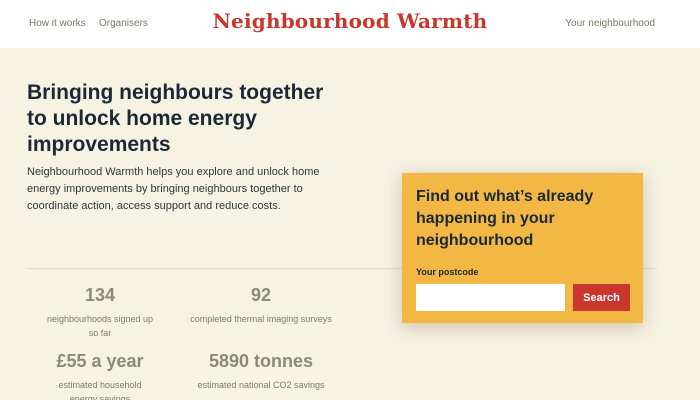  What do you see at coordinates (261, 319) in the screenshot?
I see `stat-label: completed thermal imaging surveys` at bounding box center [261, 319].